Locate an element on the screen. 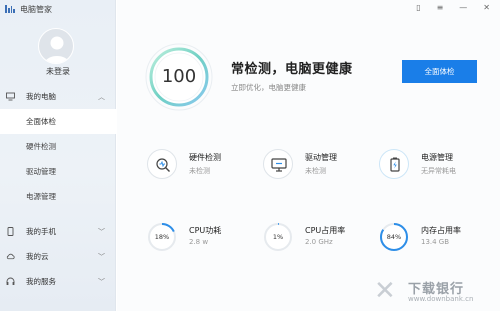 The height and width of the screenshot is (311, 500). hardware-scan-icon is located at coordinates (162, 164).